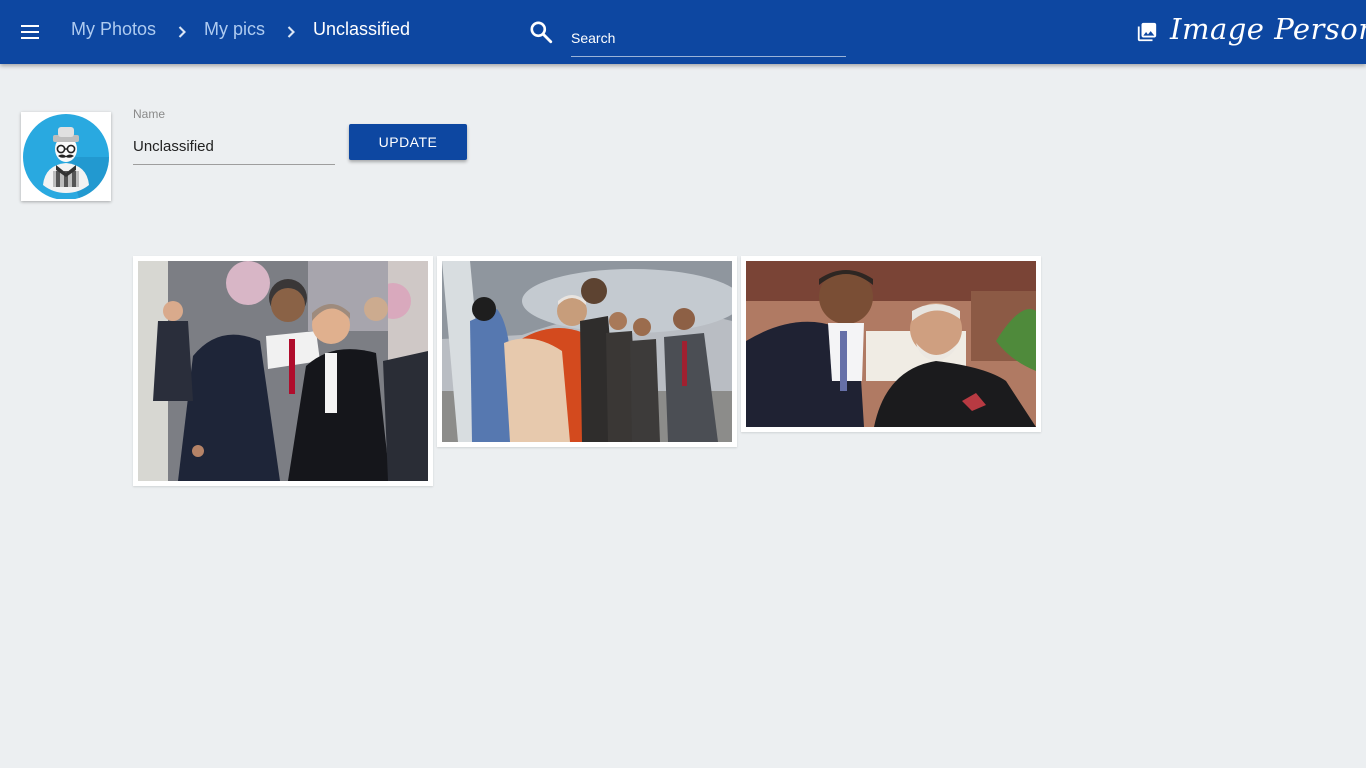 Image resolution: width=1366 pixels, height=768 pixels. Describe the element at coordinates (708, 38) in the screenshot. I see `search-input` at that location.